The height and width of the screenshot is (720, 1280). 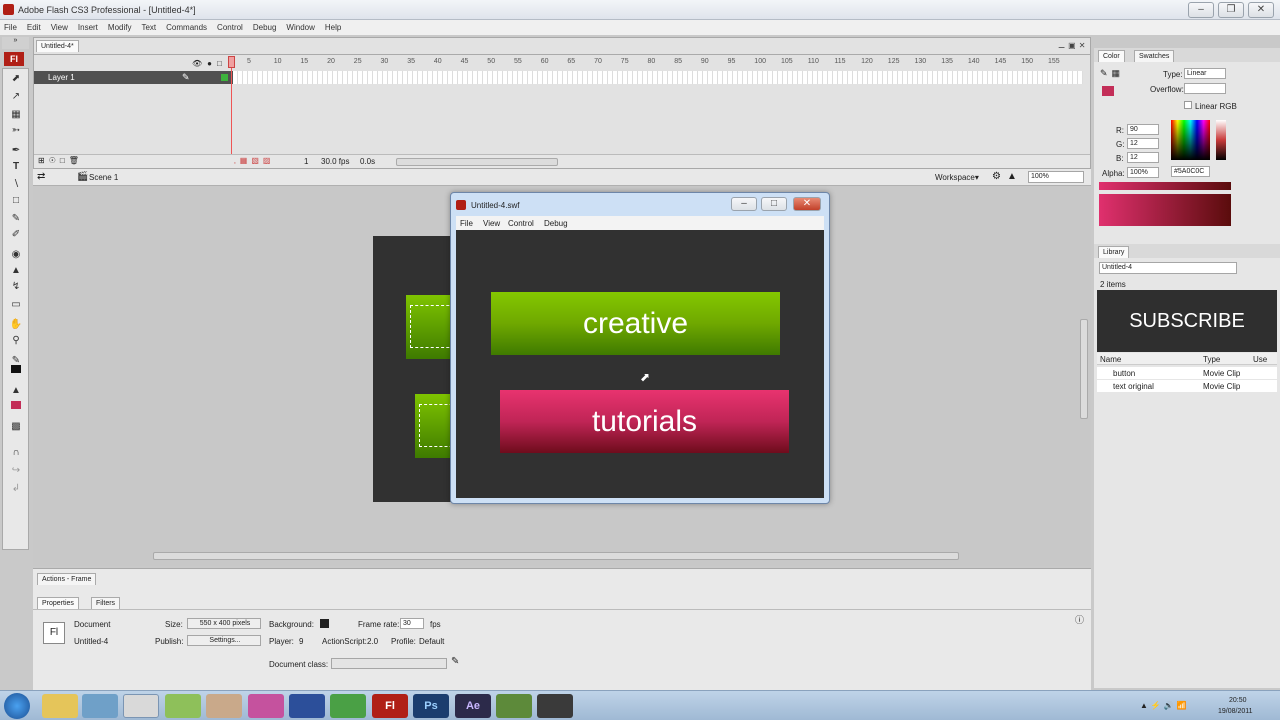 I want to click on frame-grid, so click(x=658, y=77).